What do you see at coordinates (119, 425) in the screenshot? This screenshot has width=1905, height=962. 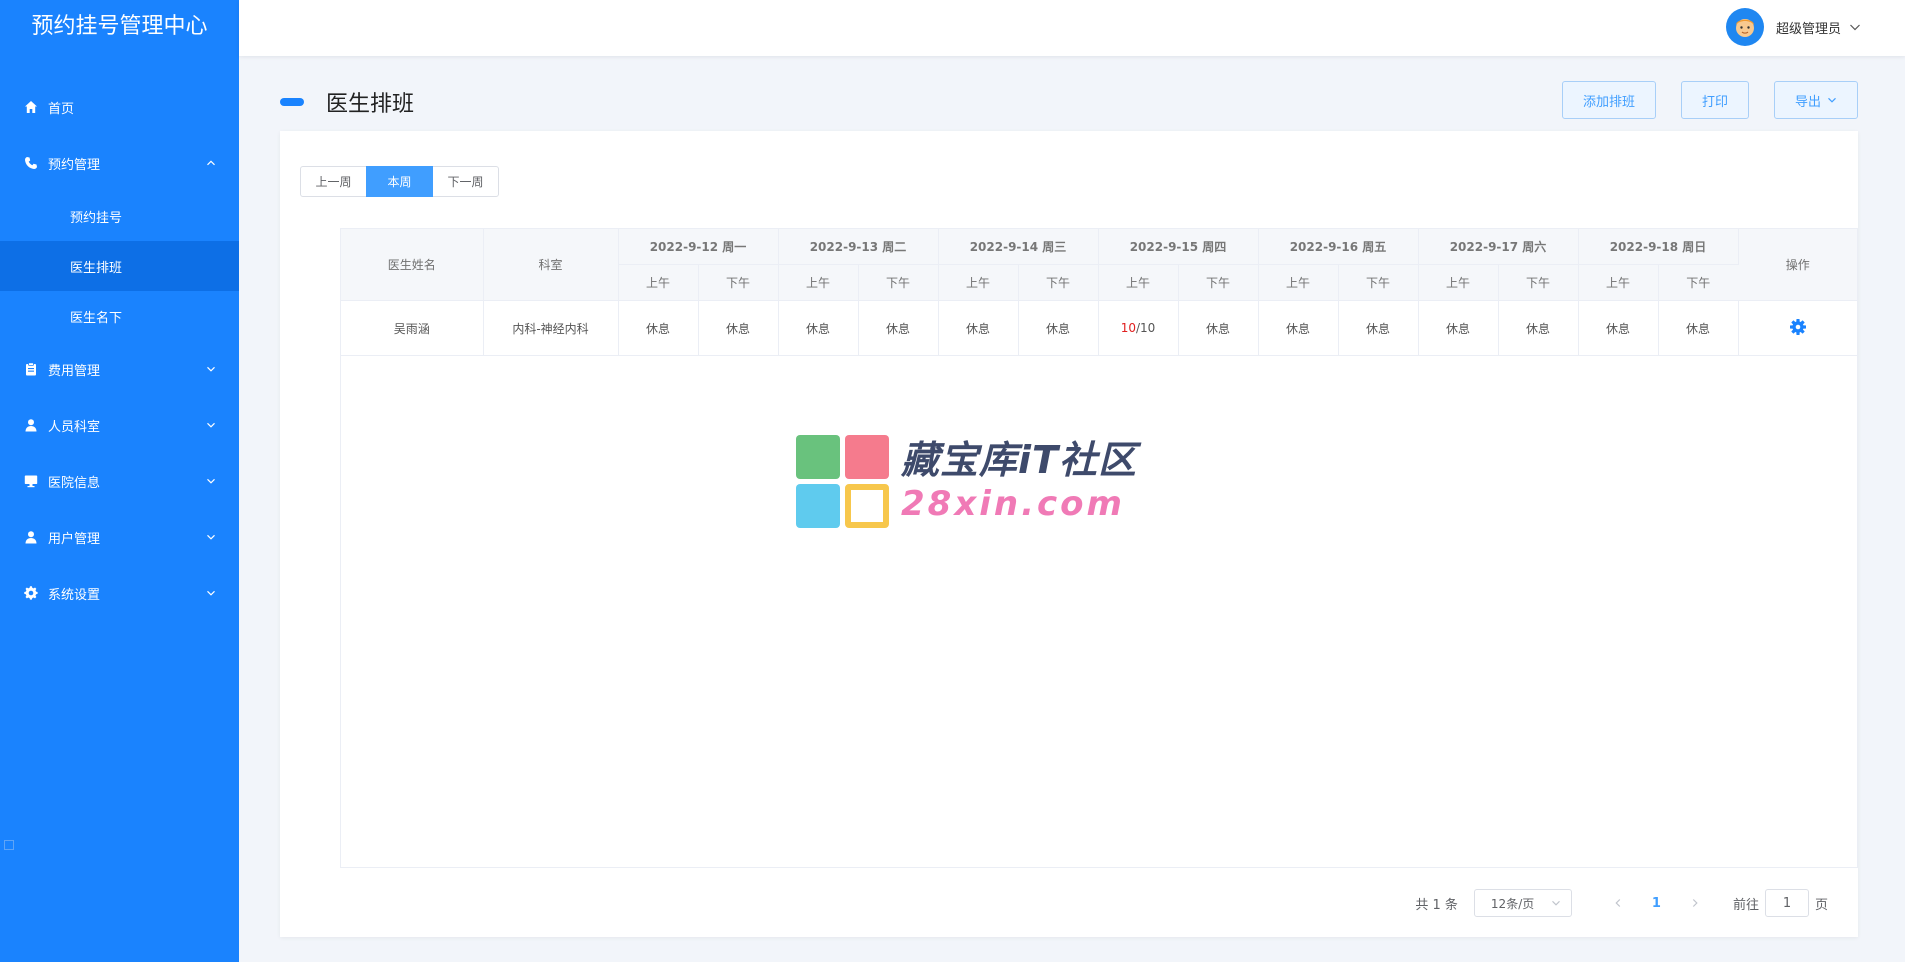 I see `sidebar-item-staff-departments: 人员科室` at bounding box center [119, 425].